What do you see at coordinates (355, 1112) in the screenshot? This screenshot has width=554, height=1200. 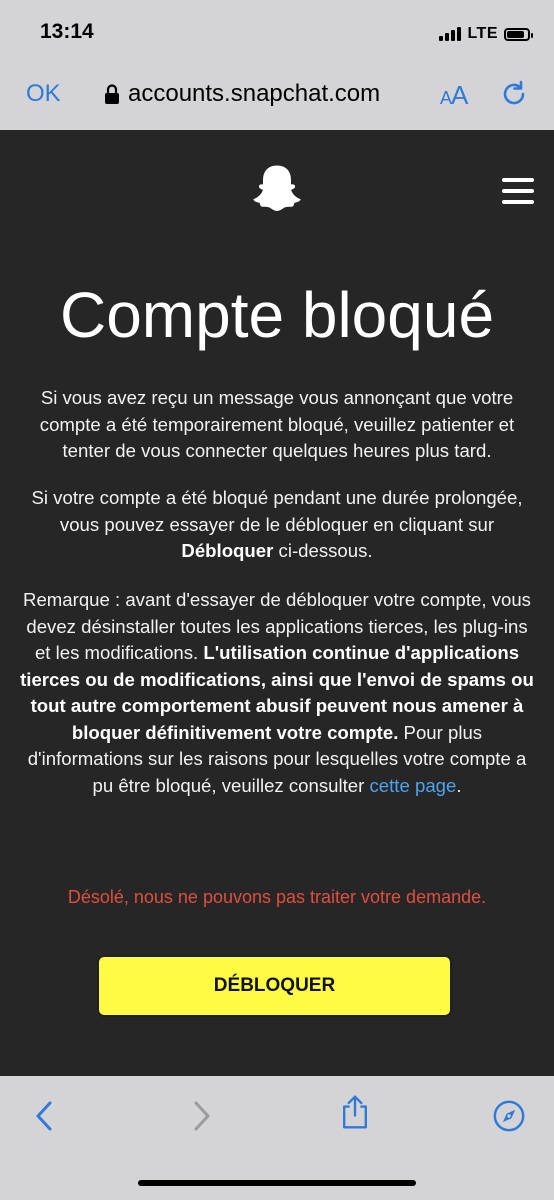 I see `share-icon` at bounding box center [355, 1112].